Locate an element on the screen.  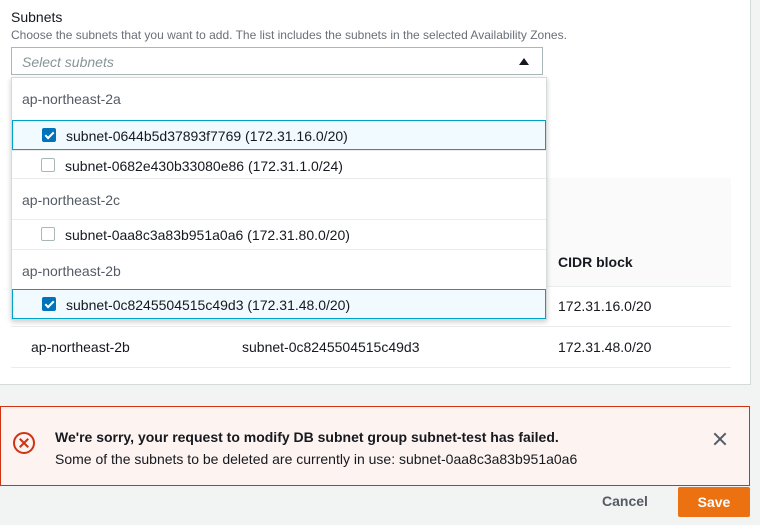
cancel-button: Cancel is located at coordinates (625, 501).